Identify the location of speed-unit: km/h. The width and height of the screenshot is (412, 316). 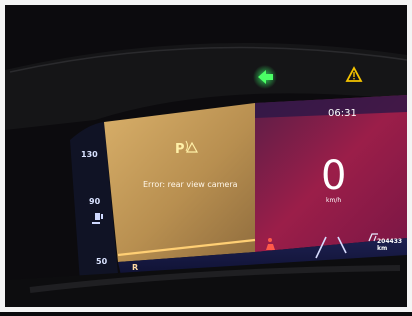
(334, 200).